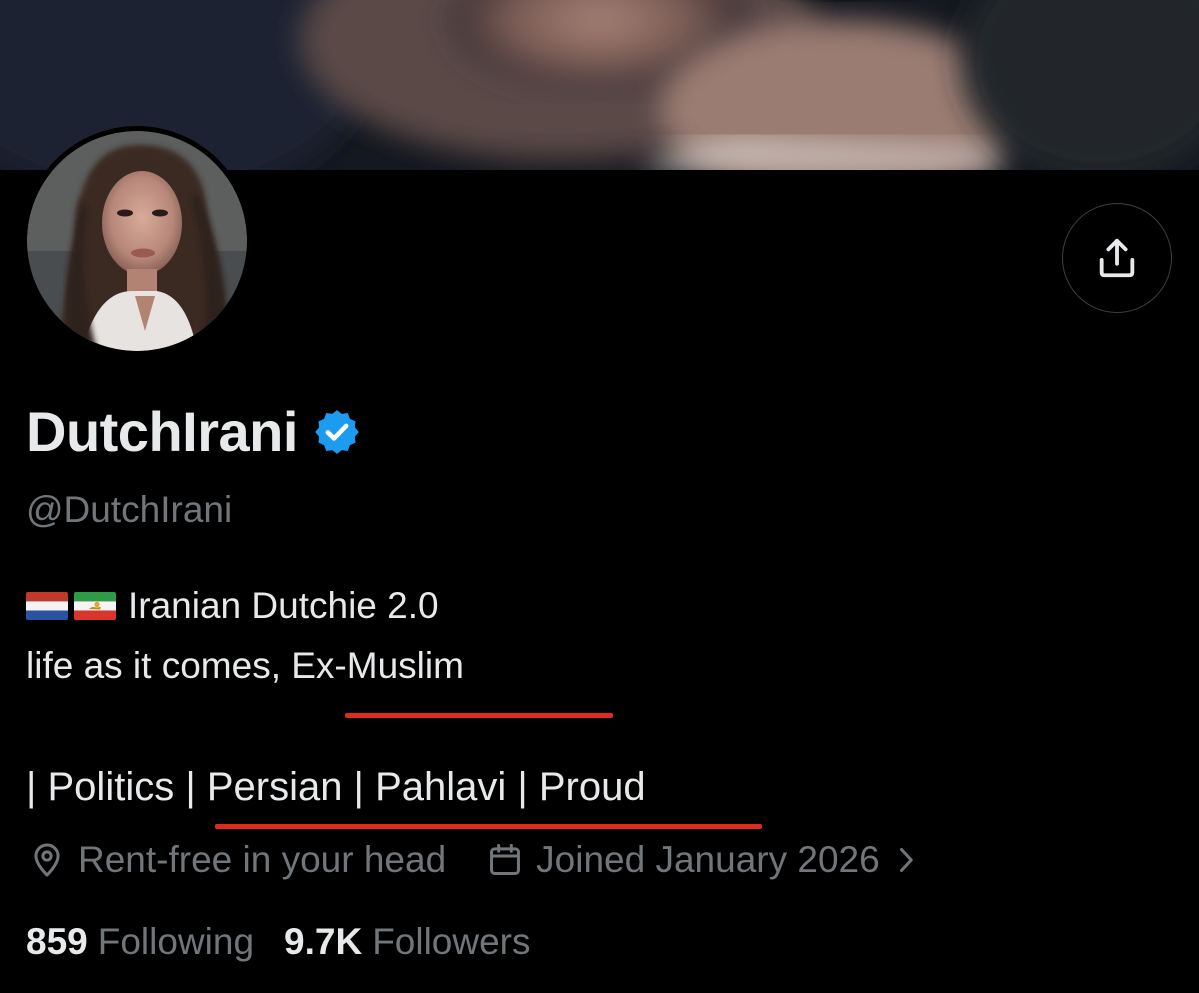  Describe the element at coordinates (262, 859) in the screenshot. I see `location-text: Rent-free in your head` at that location.